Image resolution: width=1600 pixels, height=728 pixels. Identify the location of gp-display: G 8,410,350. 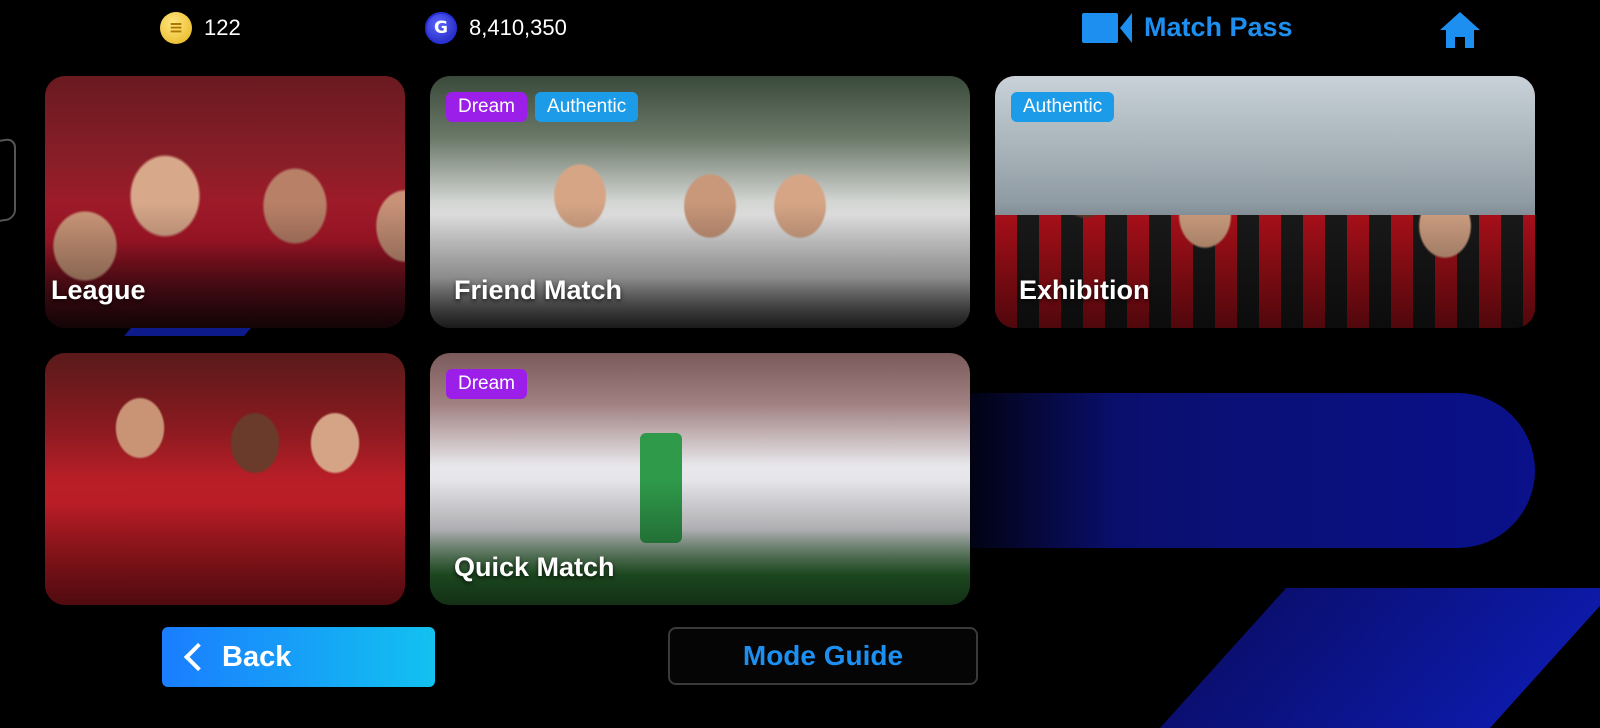
(496, 28).